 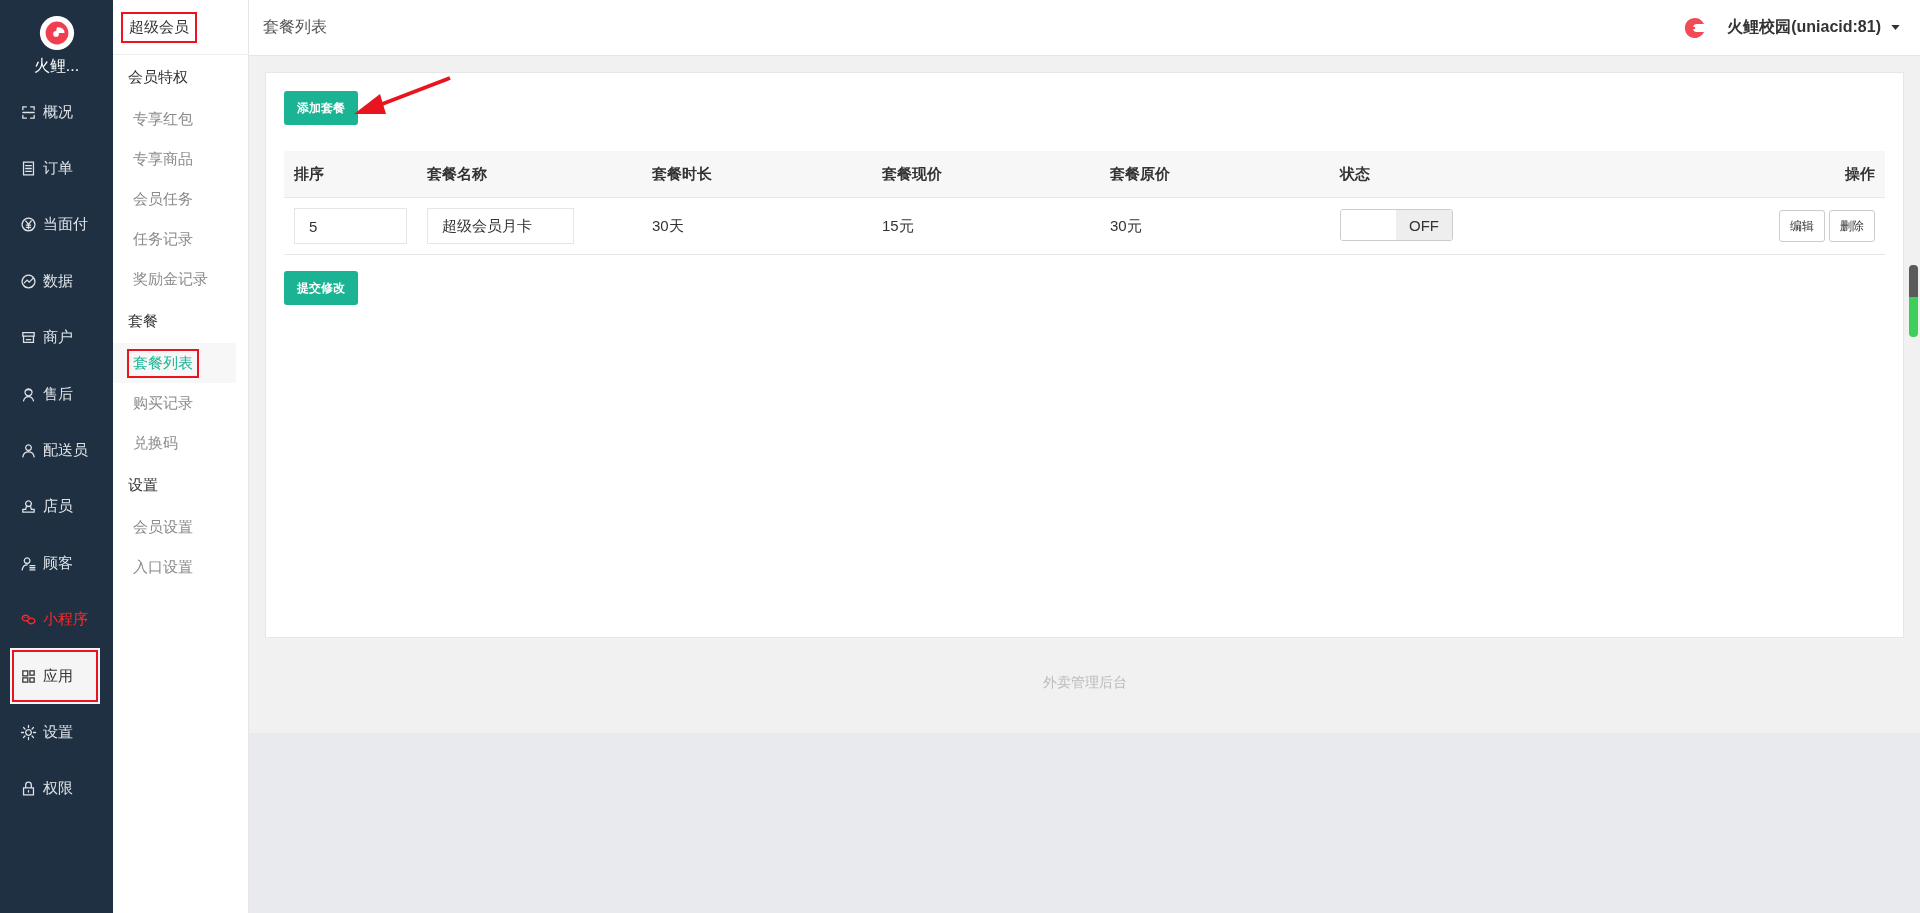 I want to click on name-input: 超级会员月卡, so click(x=500, y=226).